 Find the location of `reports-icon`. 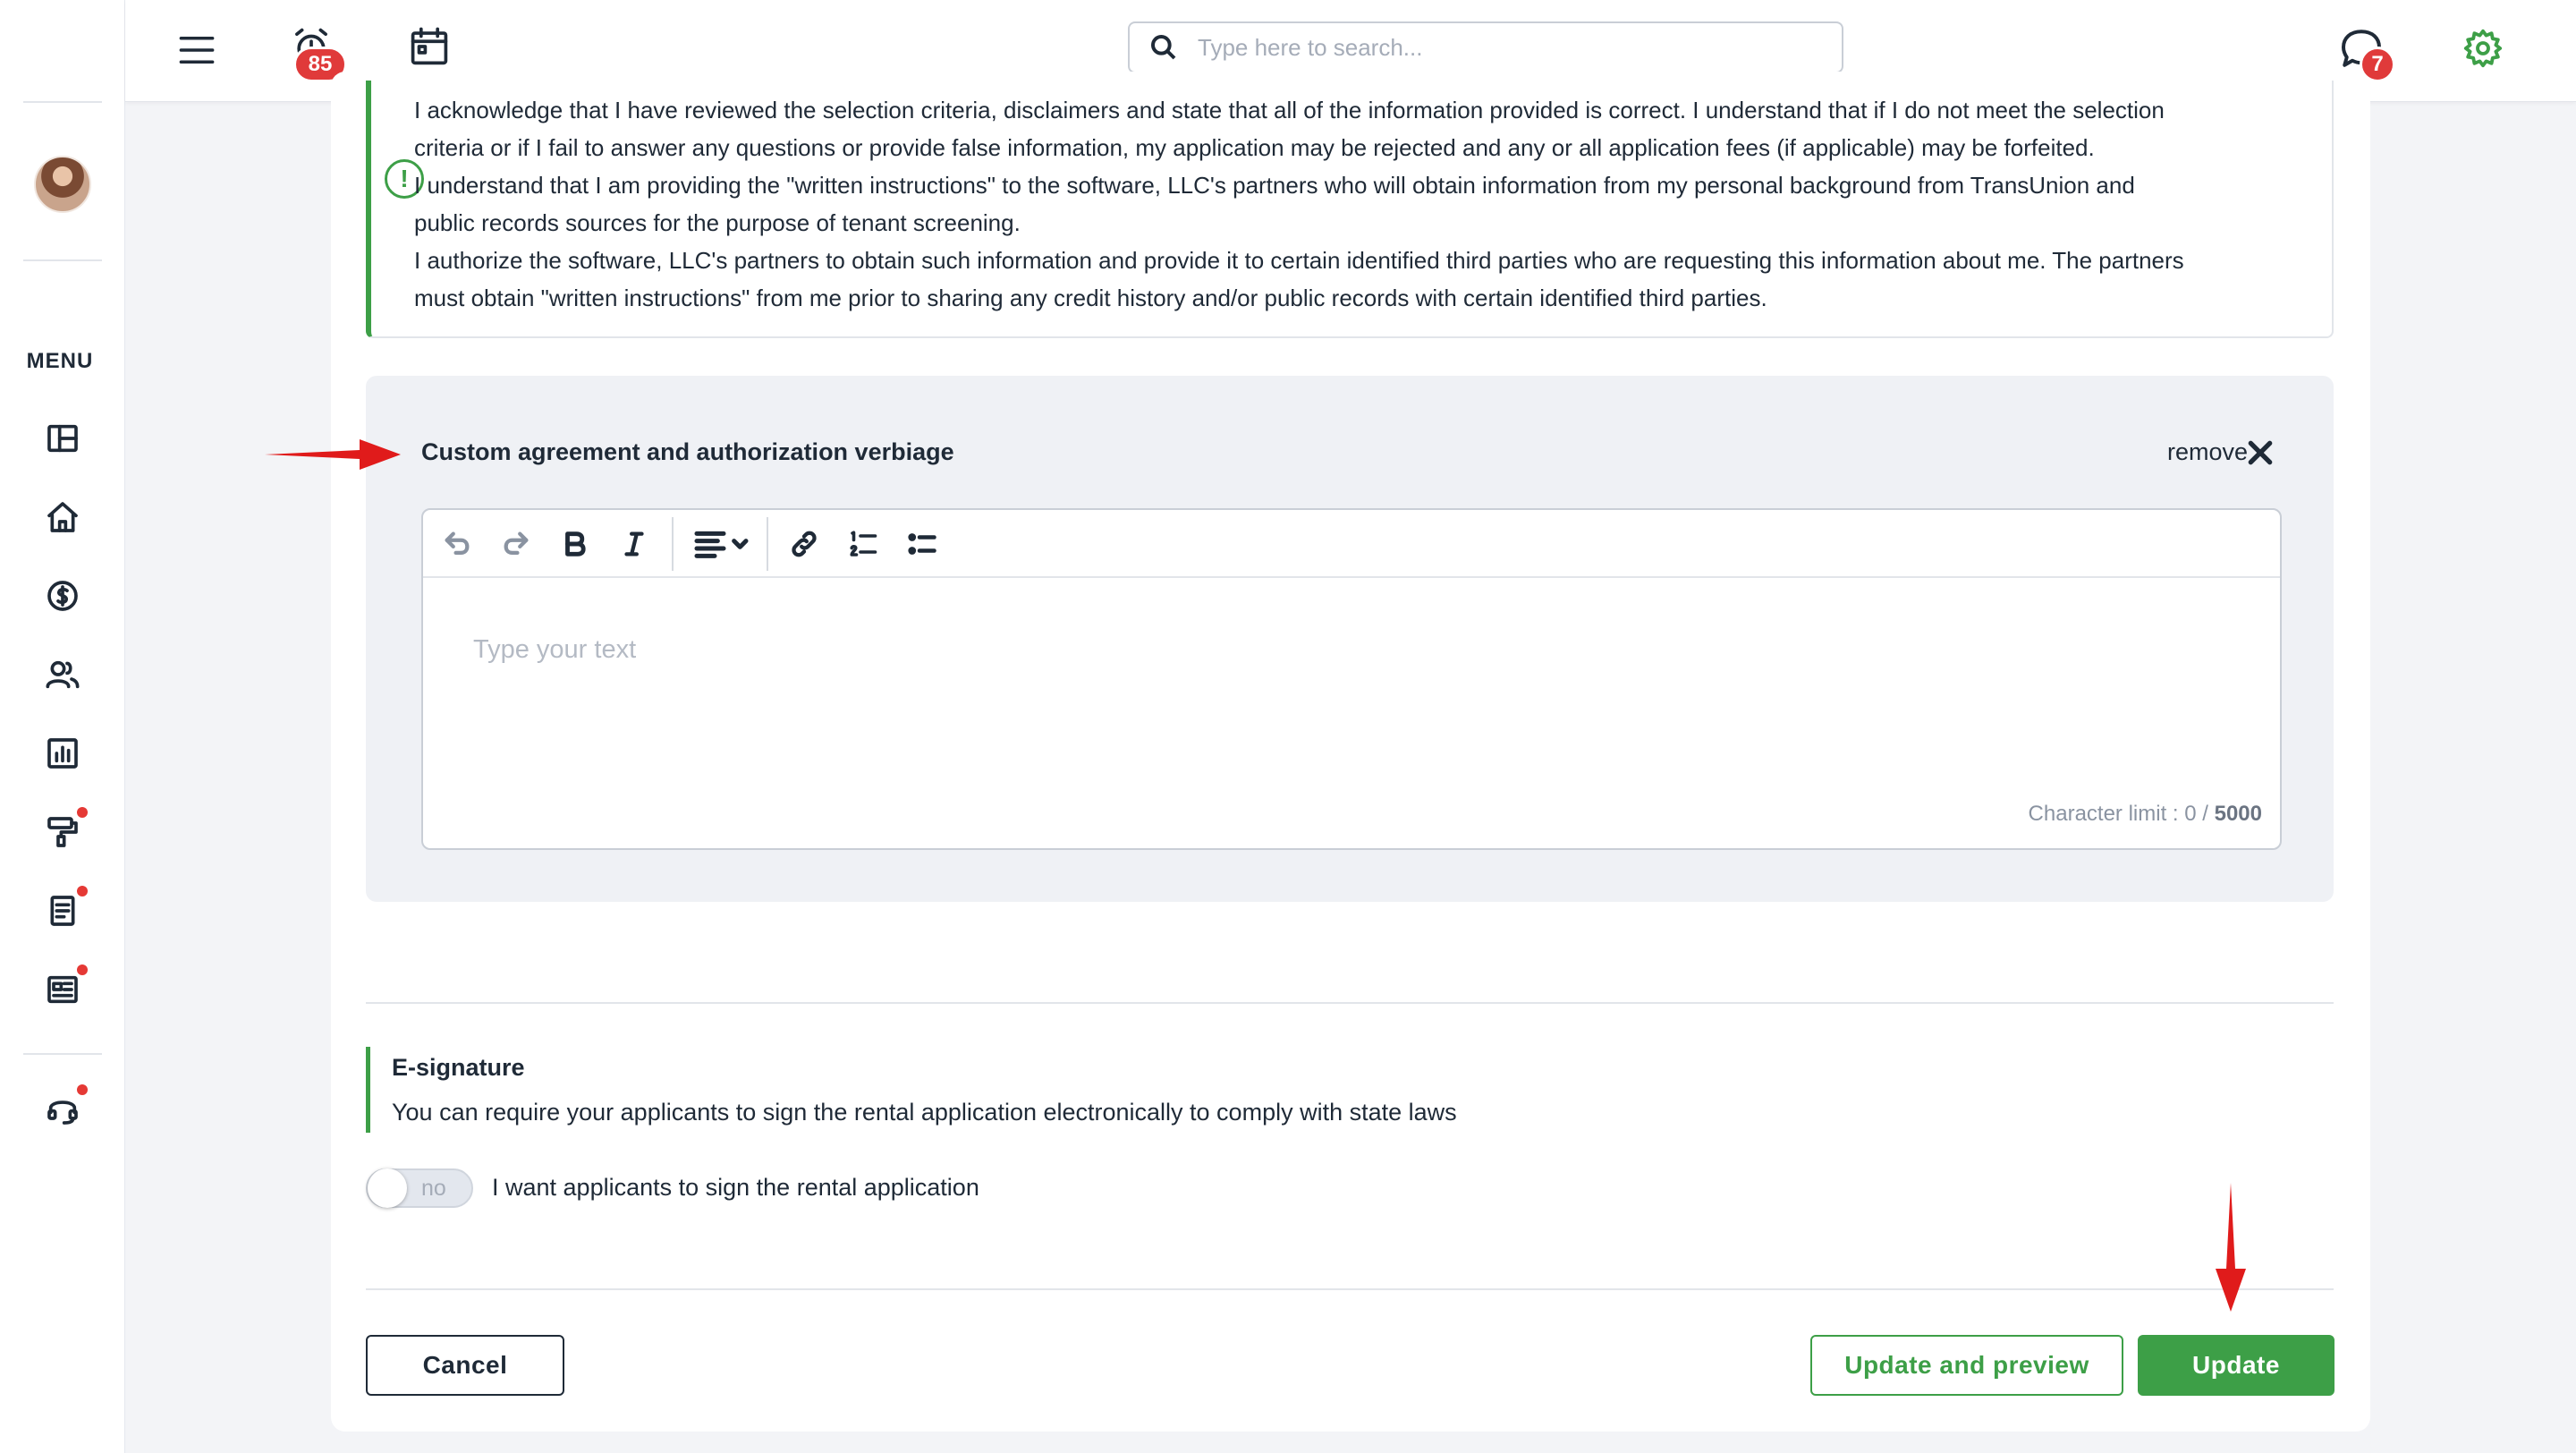

reports-icon is located at coordinates (62, 753).